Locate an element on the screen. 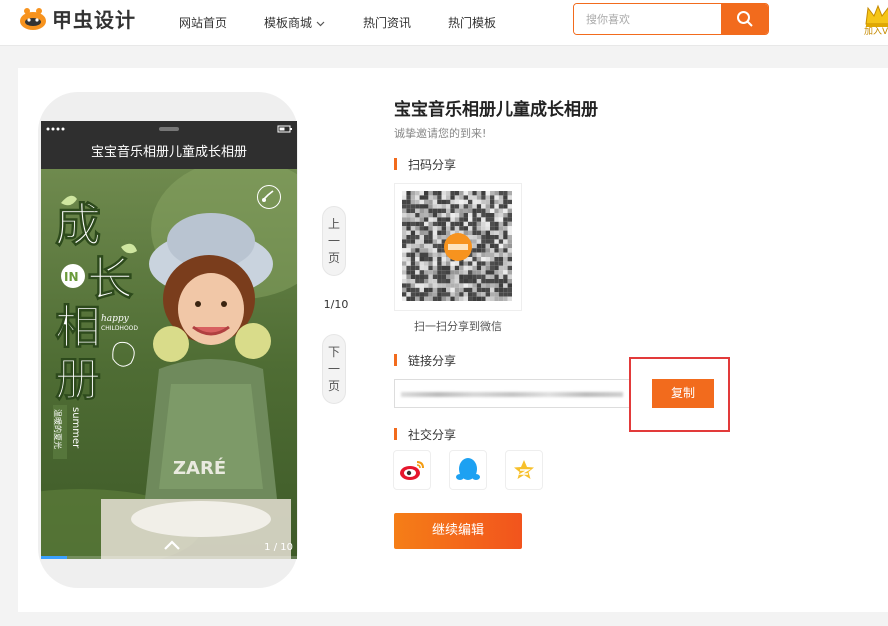 Image resolution: width=888 pixels, height=626 pixels. weibo-share-button is located at coordinates (412, 470).